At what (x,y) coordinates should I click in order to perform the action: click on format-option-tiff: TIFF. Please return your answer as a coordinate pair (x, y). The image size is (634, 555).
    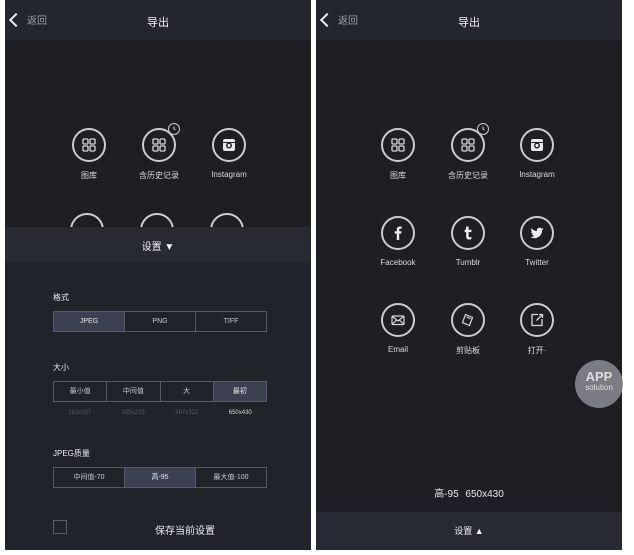
    Looking at the image, I should click on (231, 321).